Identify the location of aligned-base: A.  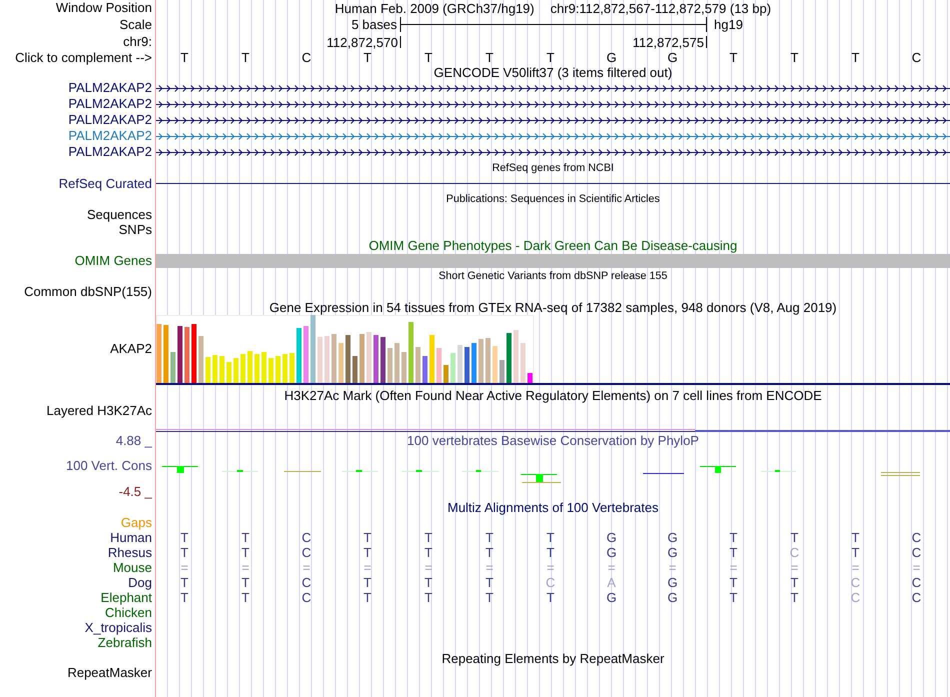
(611, 582).